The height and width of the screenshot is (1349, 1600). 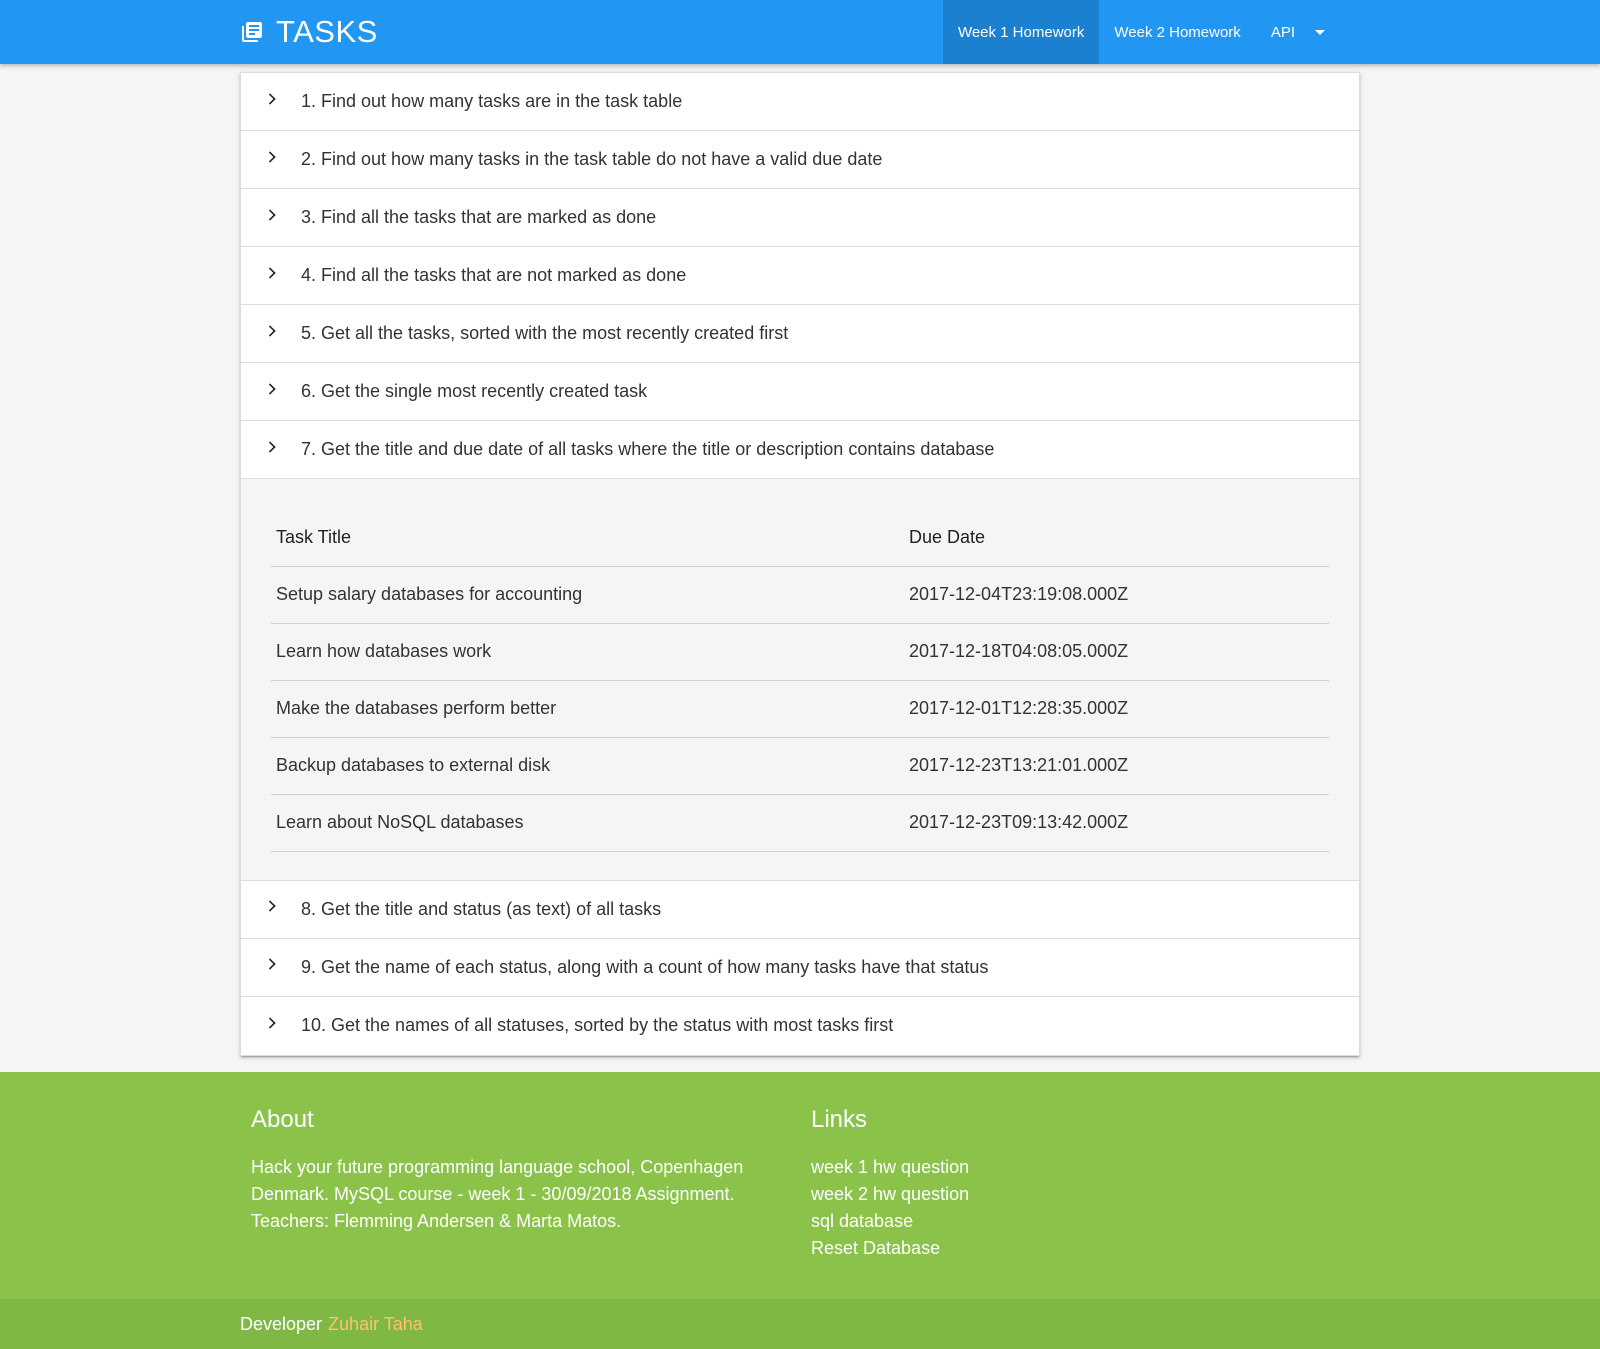 I want to click on nav-item-label: Week 1 Homework, so click(x=1021, y=32).